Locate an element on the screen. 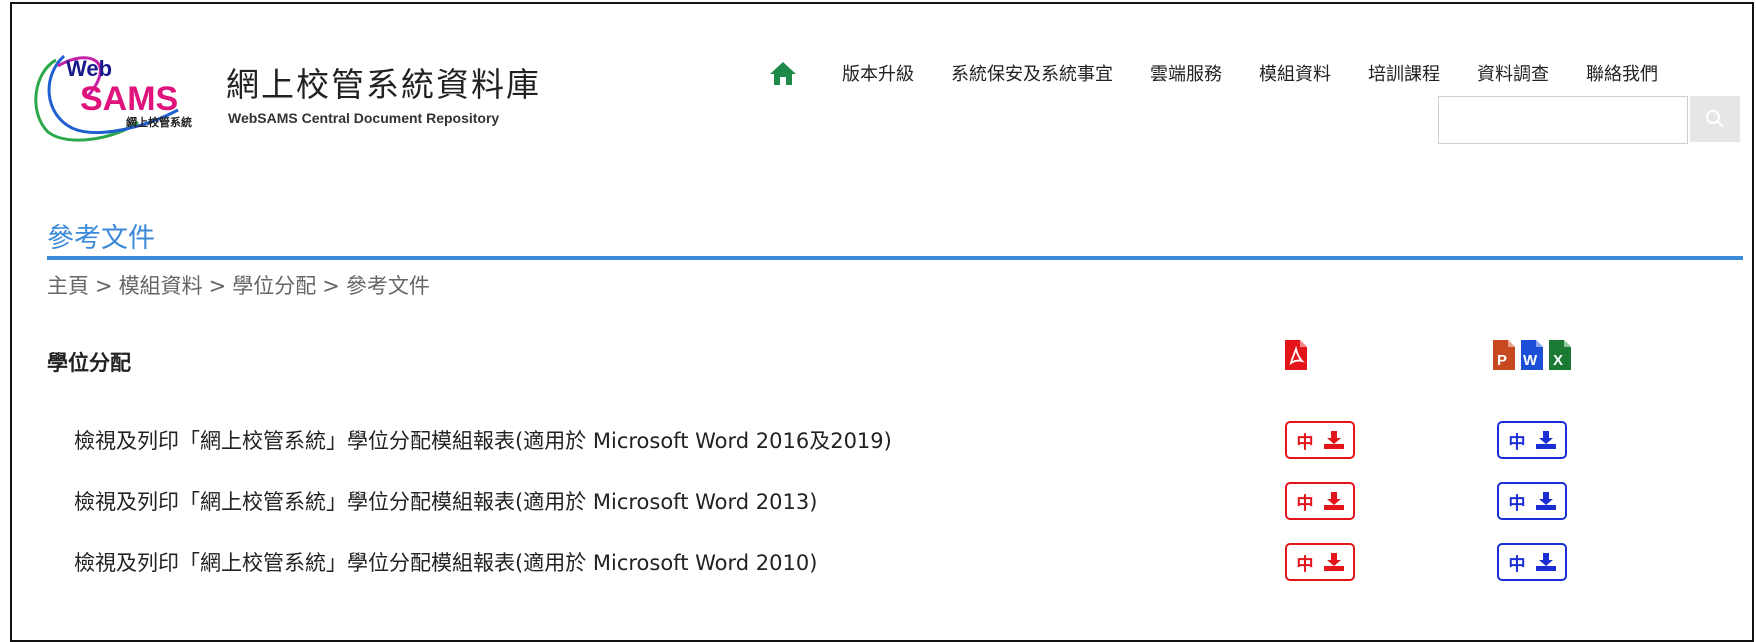 The width and height of the screenshot is (1756, 642). breadcrumb-modules: 模組資料 is located at coordinates (161, 286).